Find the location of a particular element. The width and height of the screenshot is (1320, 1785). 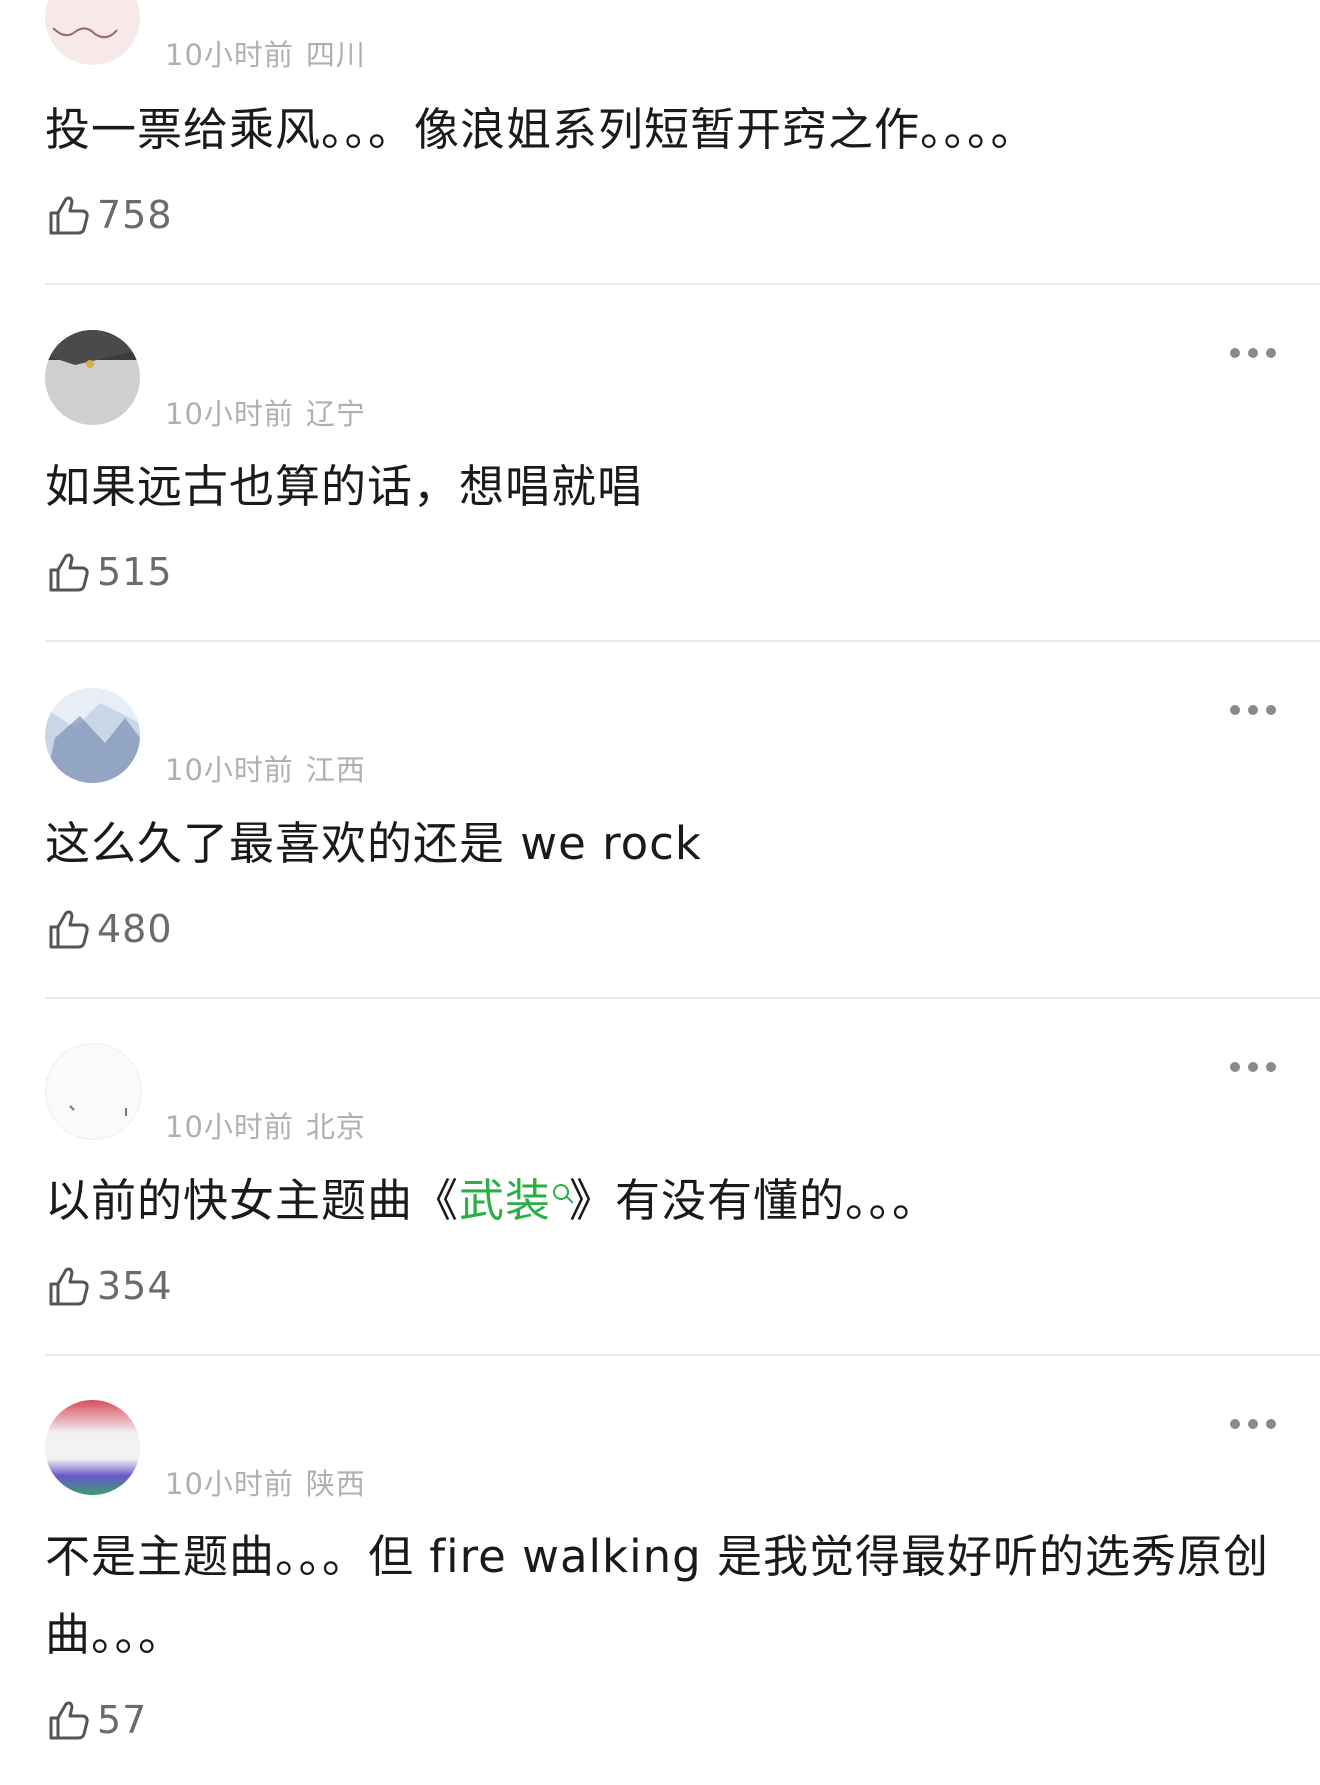

like-button: 480 is located at coordinates (109, 929).